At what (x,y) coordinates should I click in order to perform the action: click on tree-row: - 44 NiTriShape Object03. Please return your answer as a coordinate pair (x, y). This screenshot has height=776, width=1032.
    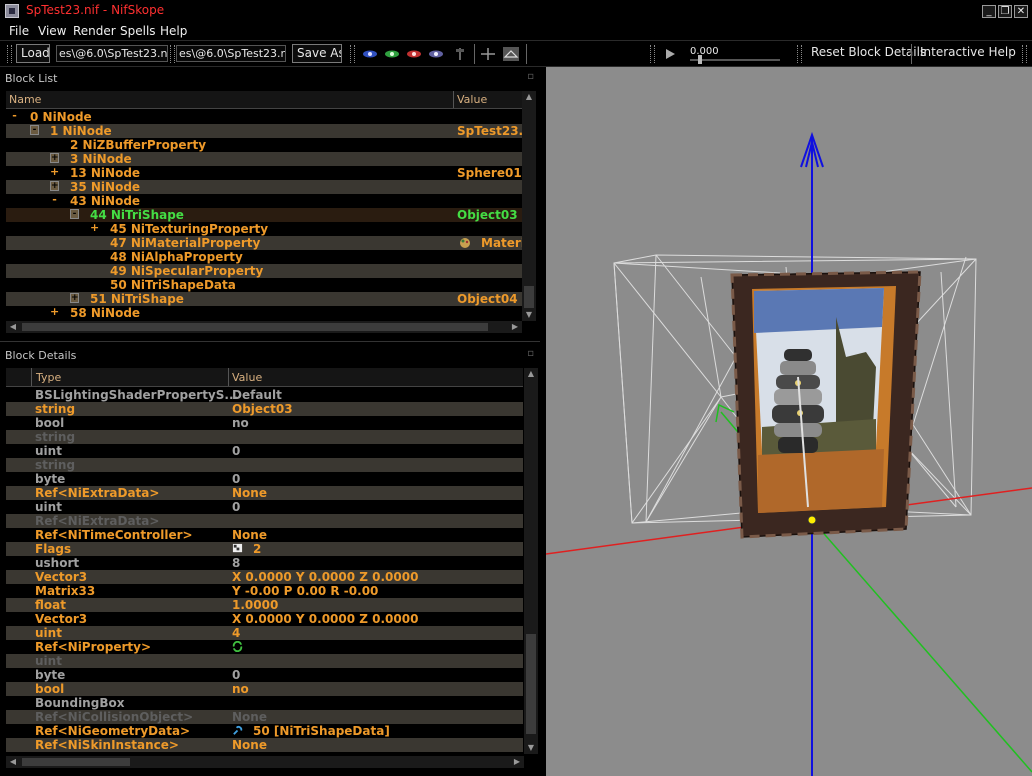
    Looking at the image, I should click on (264, 215).